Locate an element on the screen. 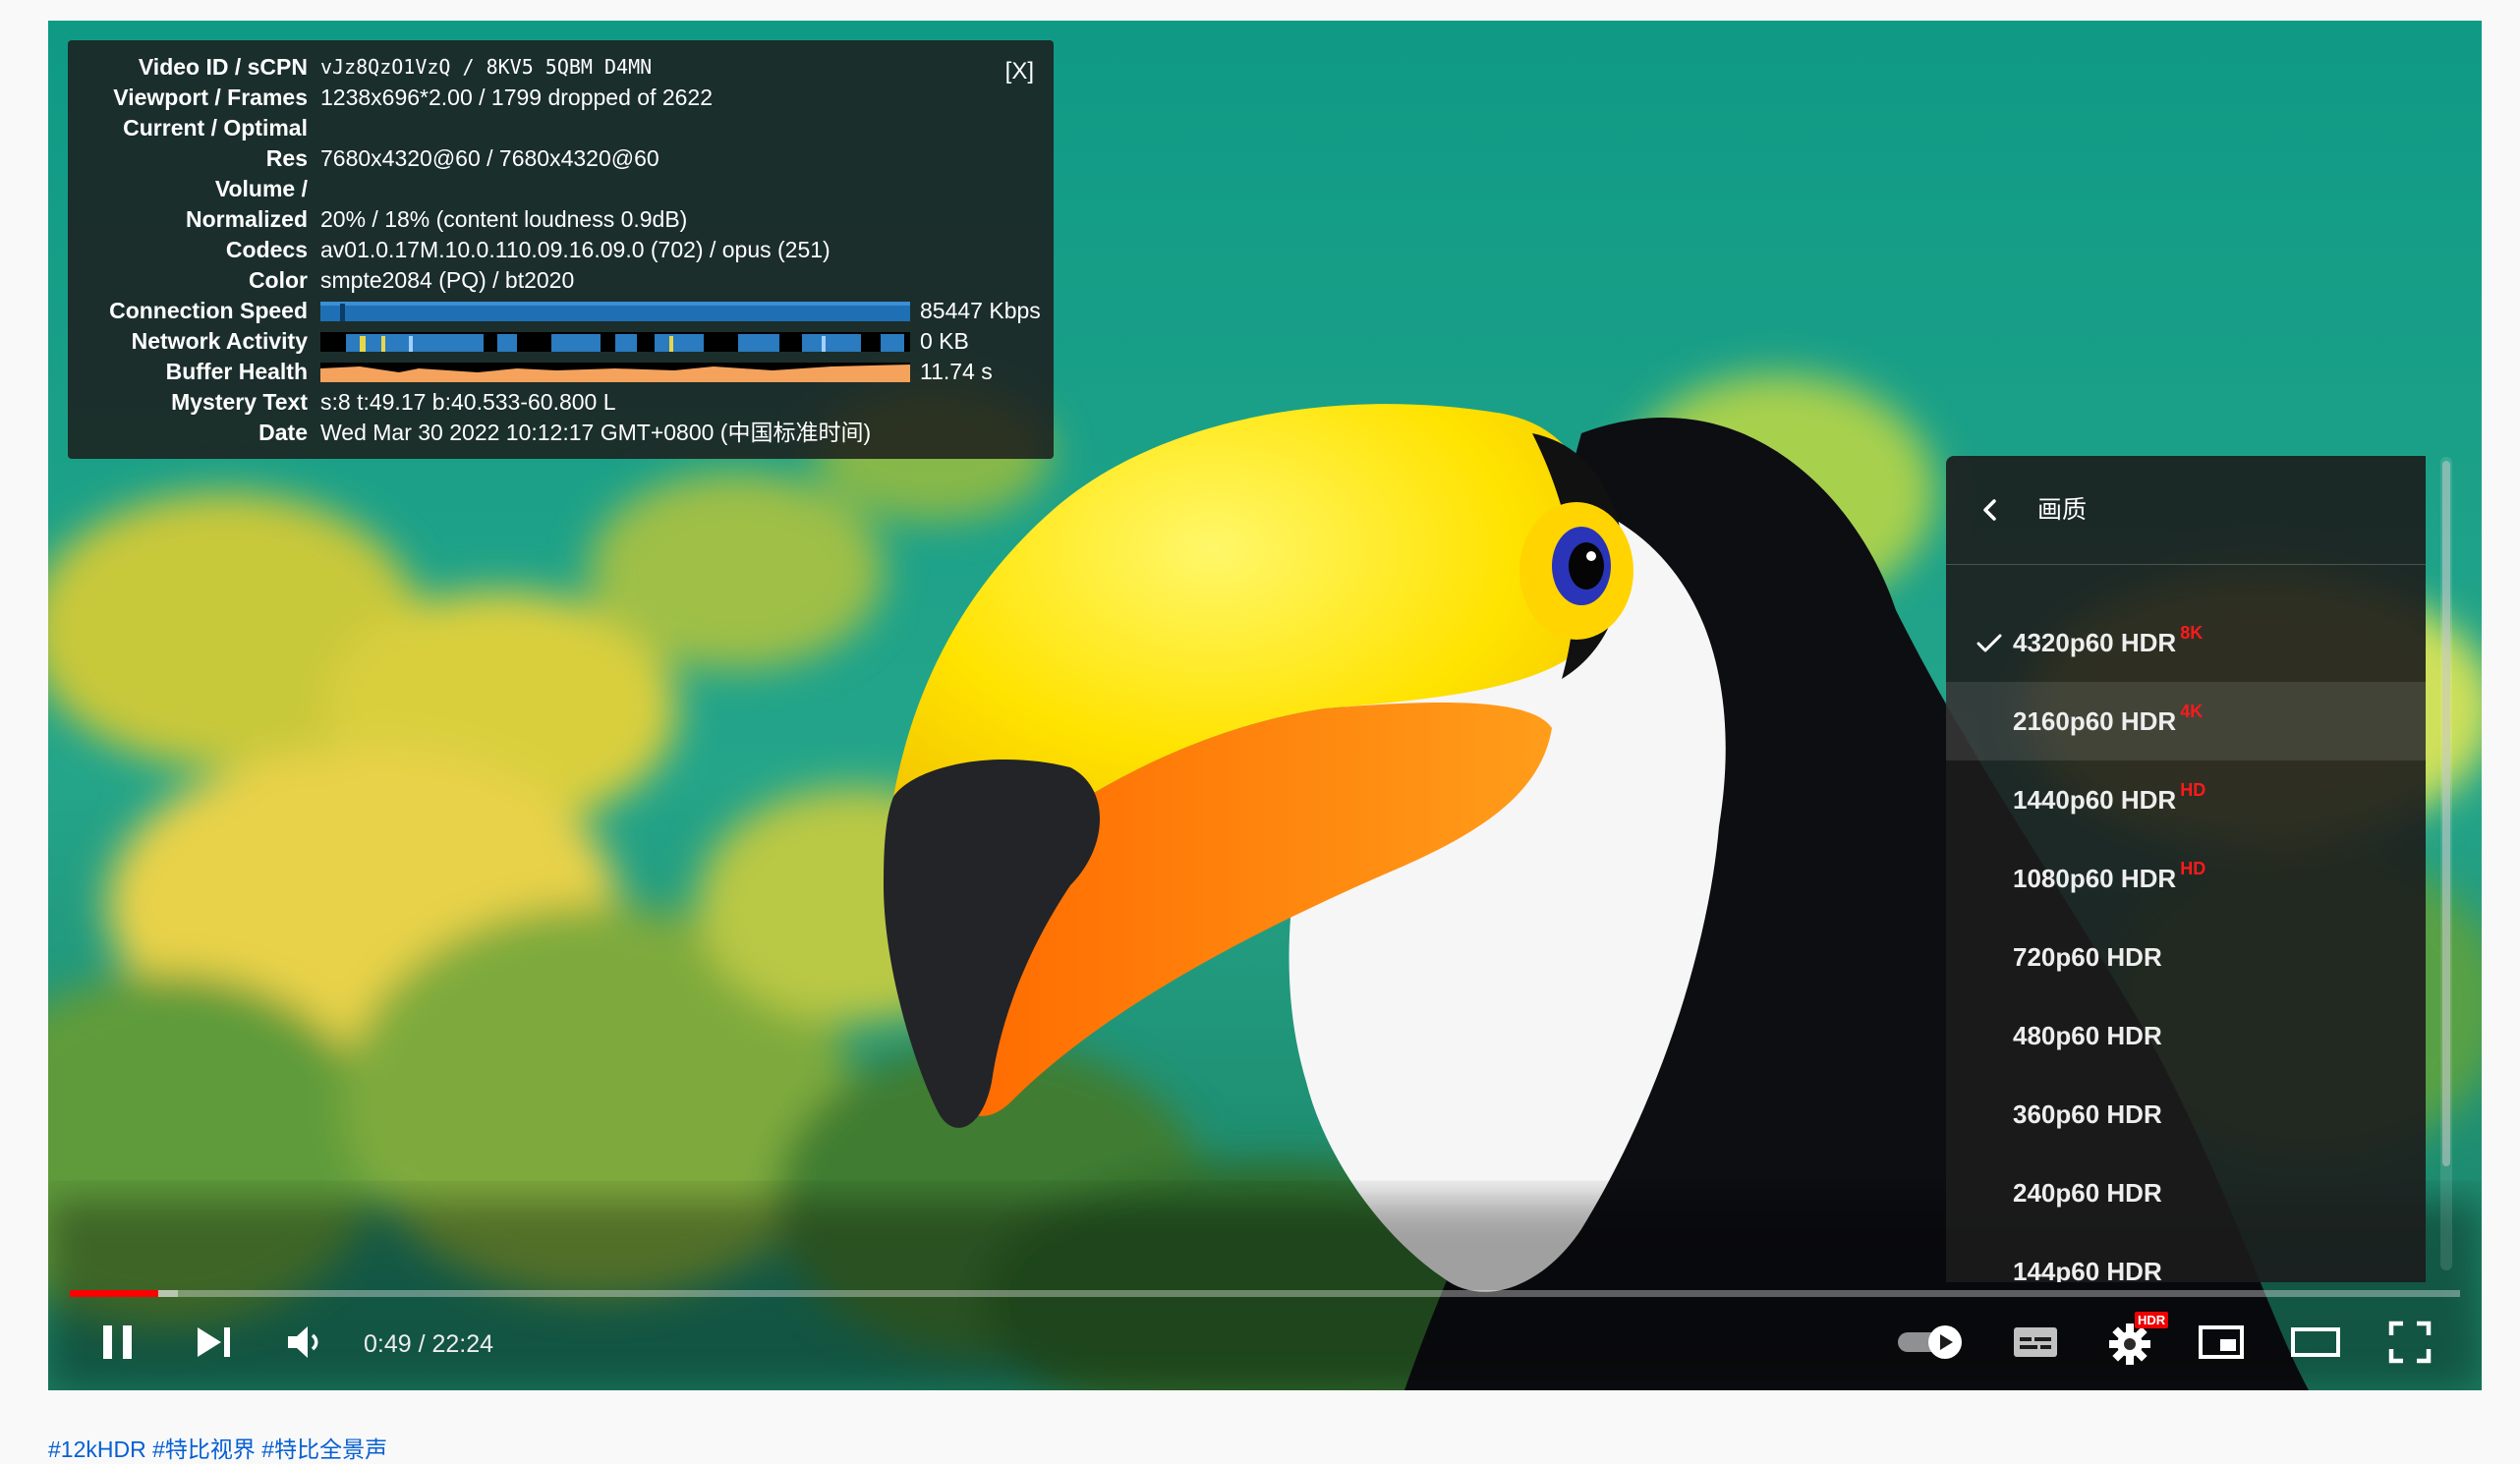  quality-option-label: 720p60 HDR is located at coordinates (2087, 957).